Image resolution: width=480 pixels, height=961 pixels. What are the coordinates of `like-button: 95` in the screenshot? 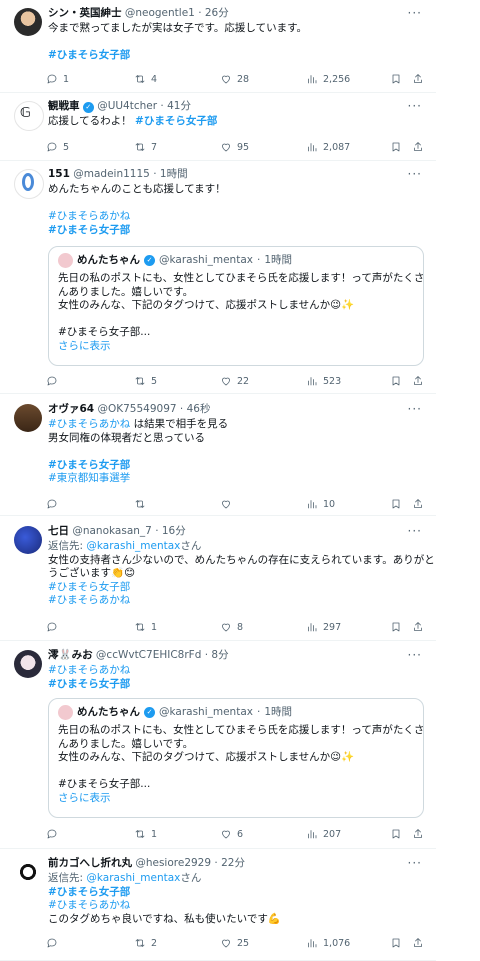 It's located at (234, 147).